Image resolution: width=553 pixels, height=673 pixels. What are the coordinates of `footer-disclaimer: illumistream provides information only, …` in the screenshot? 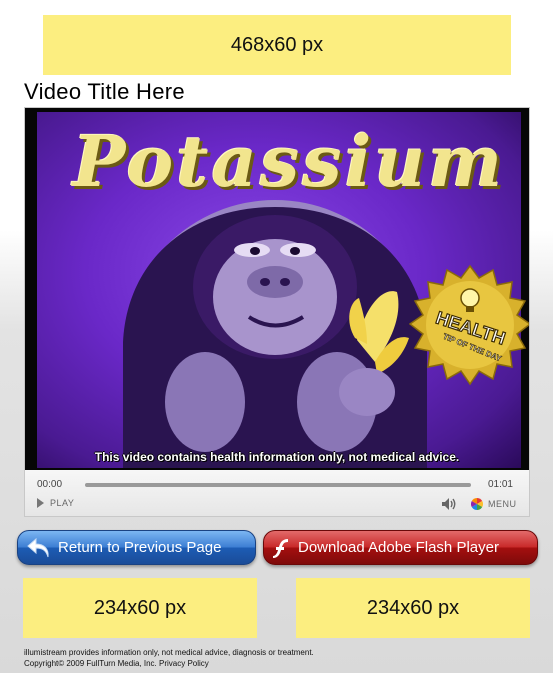 It's located at (169, 652).